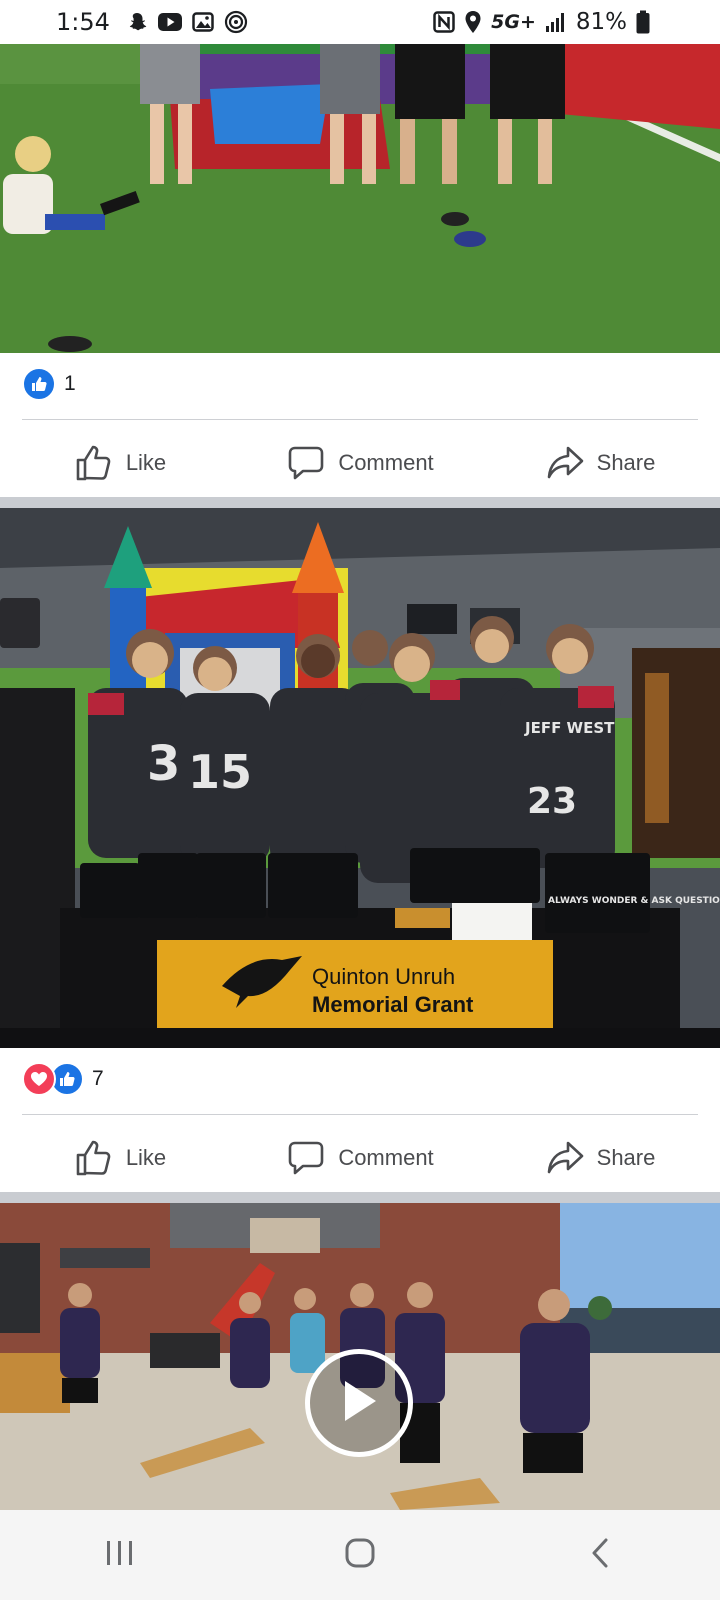  What do you see at coordinates (569, 728) in the screenshot?
I see `jersey-wordmark: JEFF WEST` at bounding box center [569, 728].